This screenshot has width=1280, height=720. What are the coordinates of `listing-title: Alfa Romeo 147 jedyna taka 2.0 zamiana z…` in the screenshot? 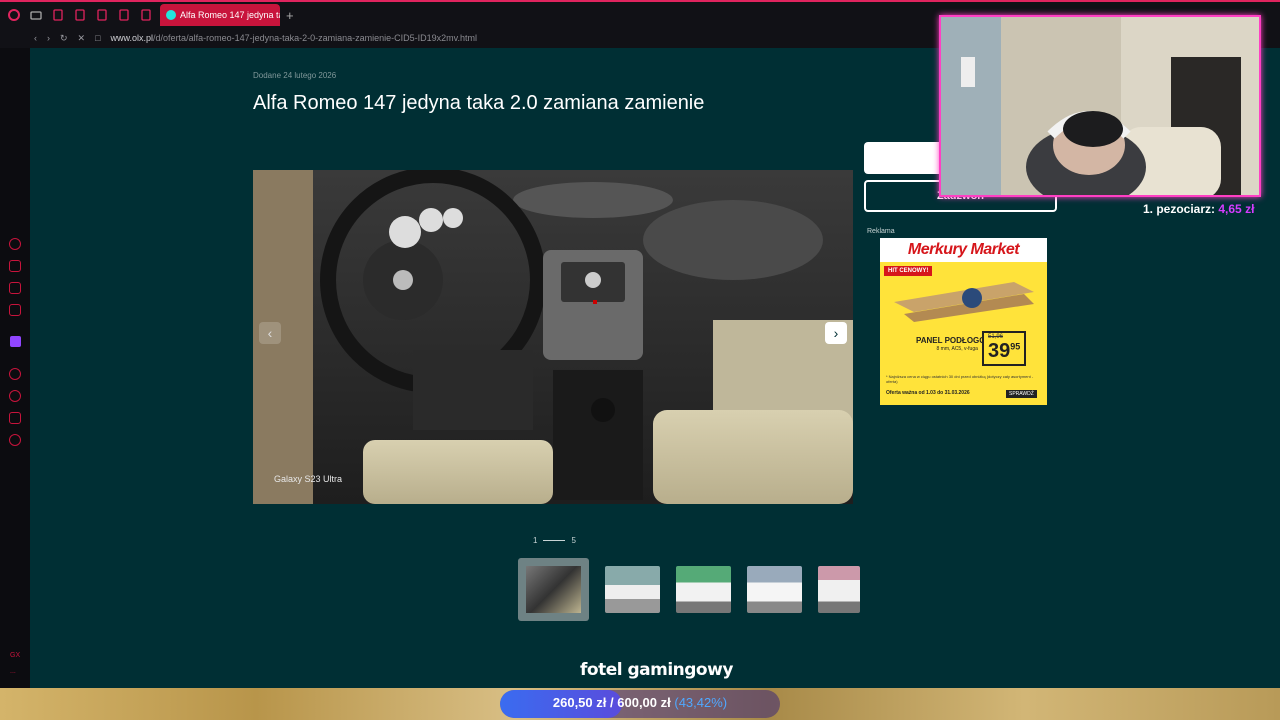 It's located at (479, 103).